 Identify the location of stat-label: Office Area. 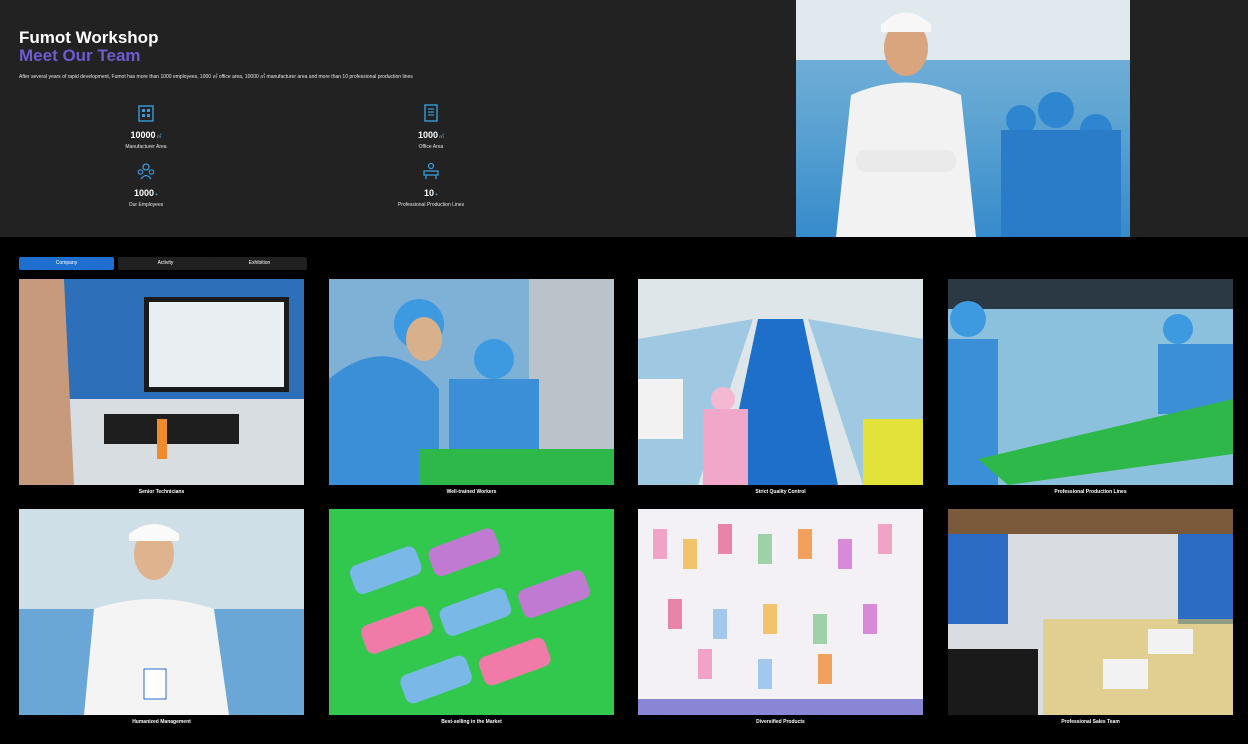
(431, 147).